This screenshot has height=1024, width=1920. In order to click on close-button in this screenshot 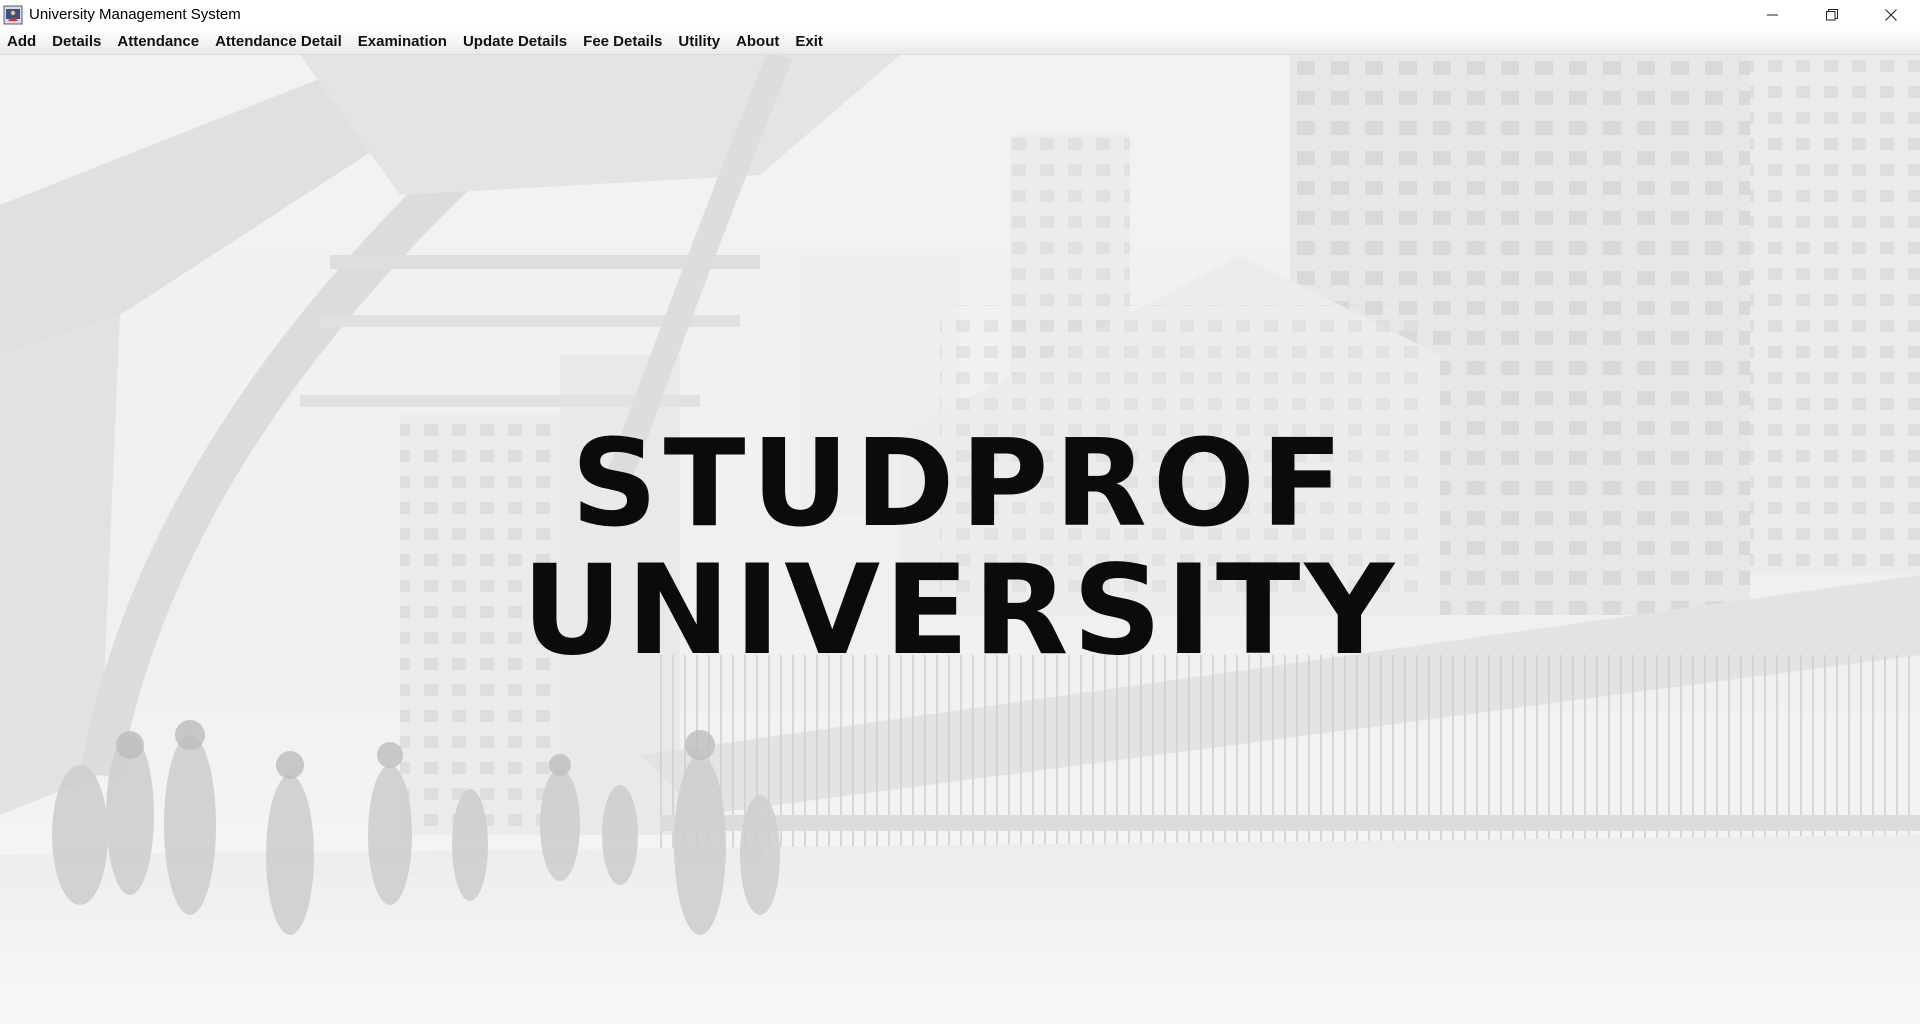, I will do `click(1890, 14)`.